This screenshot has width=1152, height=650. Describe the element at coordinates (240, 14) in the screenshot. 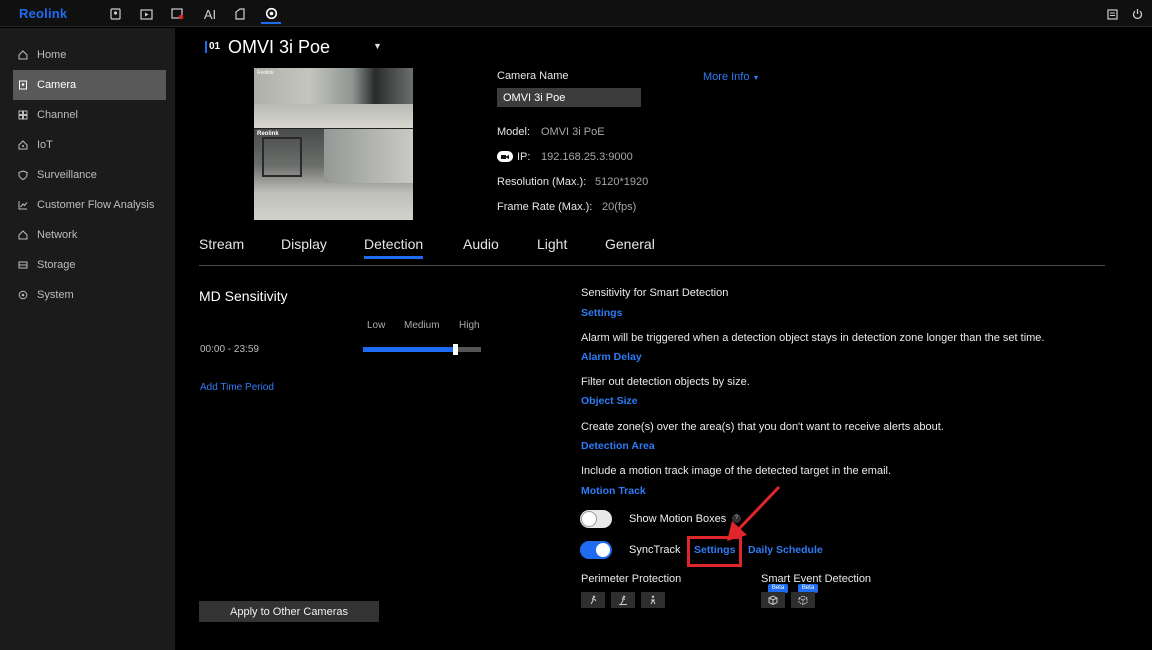

I see `clip-icon` at that location.